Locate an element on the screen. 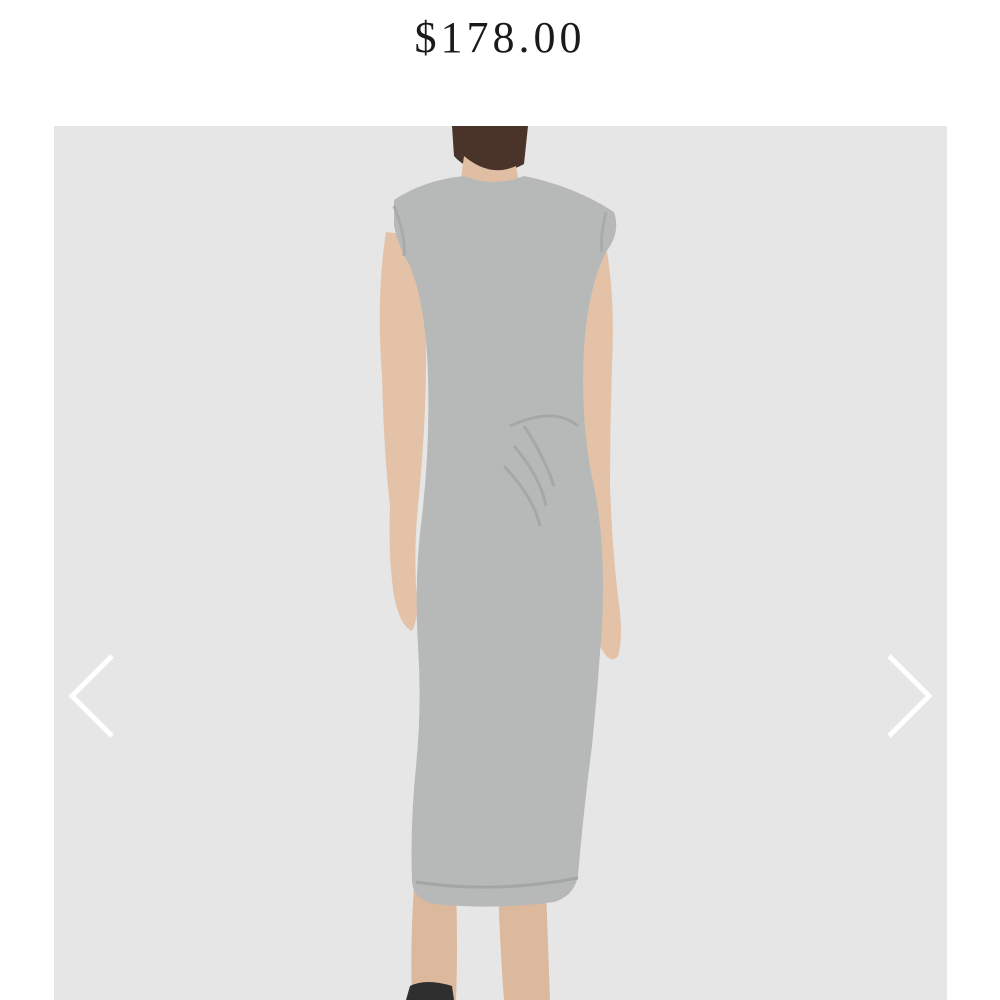 The width and height of the screenshot is (1000, 1000). shoe is located at coordinates (430, 991).